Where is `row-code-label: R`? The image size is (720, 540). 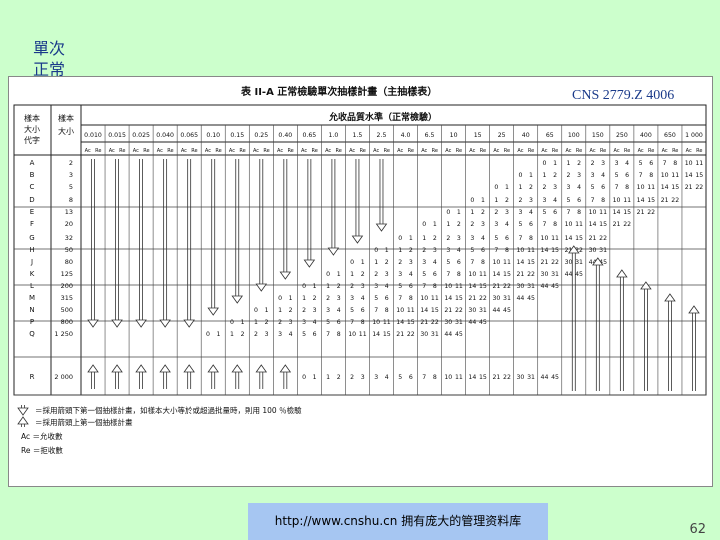
row-code-label: R is located at coordinates (32, 377).